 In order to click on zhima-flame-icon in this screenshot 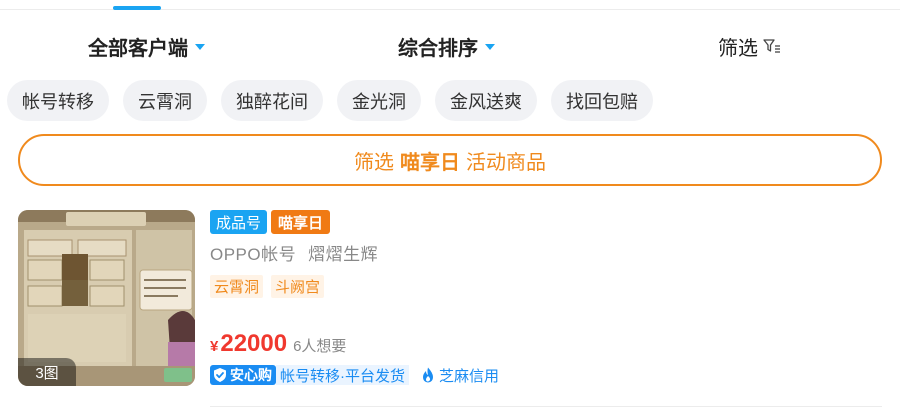, I will do `click(428, 375)`.